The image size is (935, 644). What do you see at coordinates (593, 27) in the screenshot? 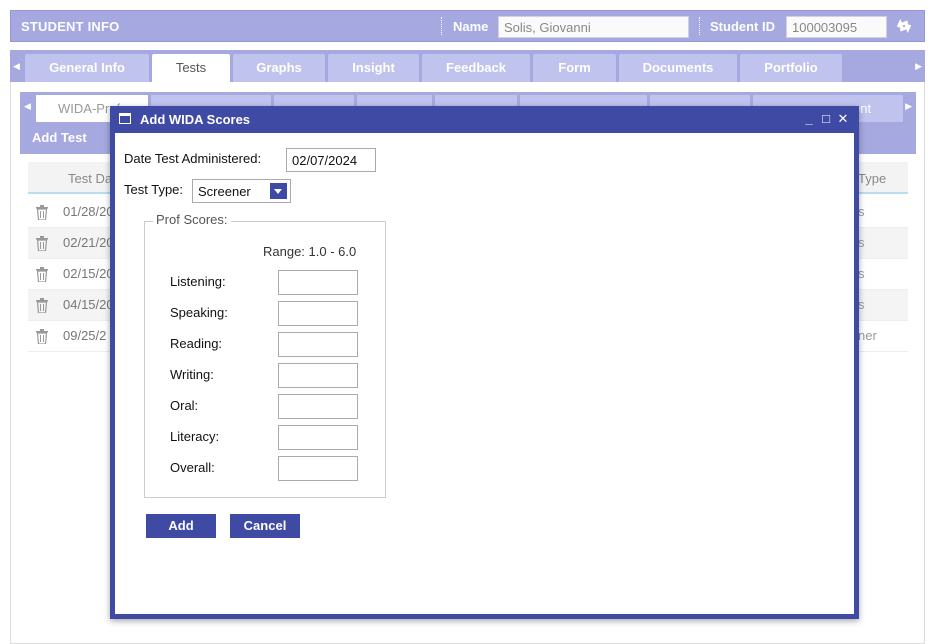
I see `name-field: Solis, Giovanni` at bounding box center [593, 27].